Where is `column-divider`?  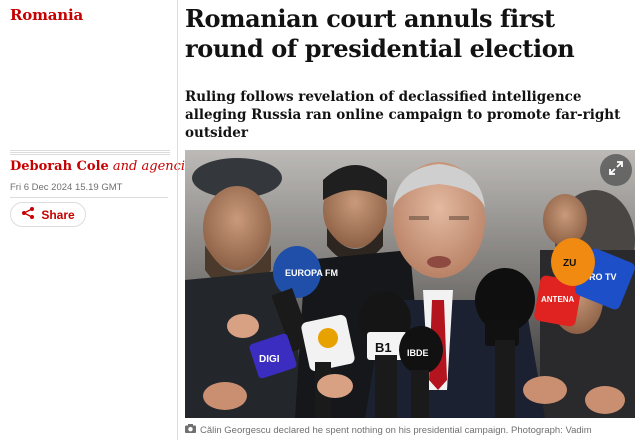
column-divider is located at coordinates (177, 220).